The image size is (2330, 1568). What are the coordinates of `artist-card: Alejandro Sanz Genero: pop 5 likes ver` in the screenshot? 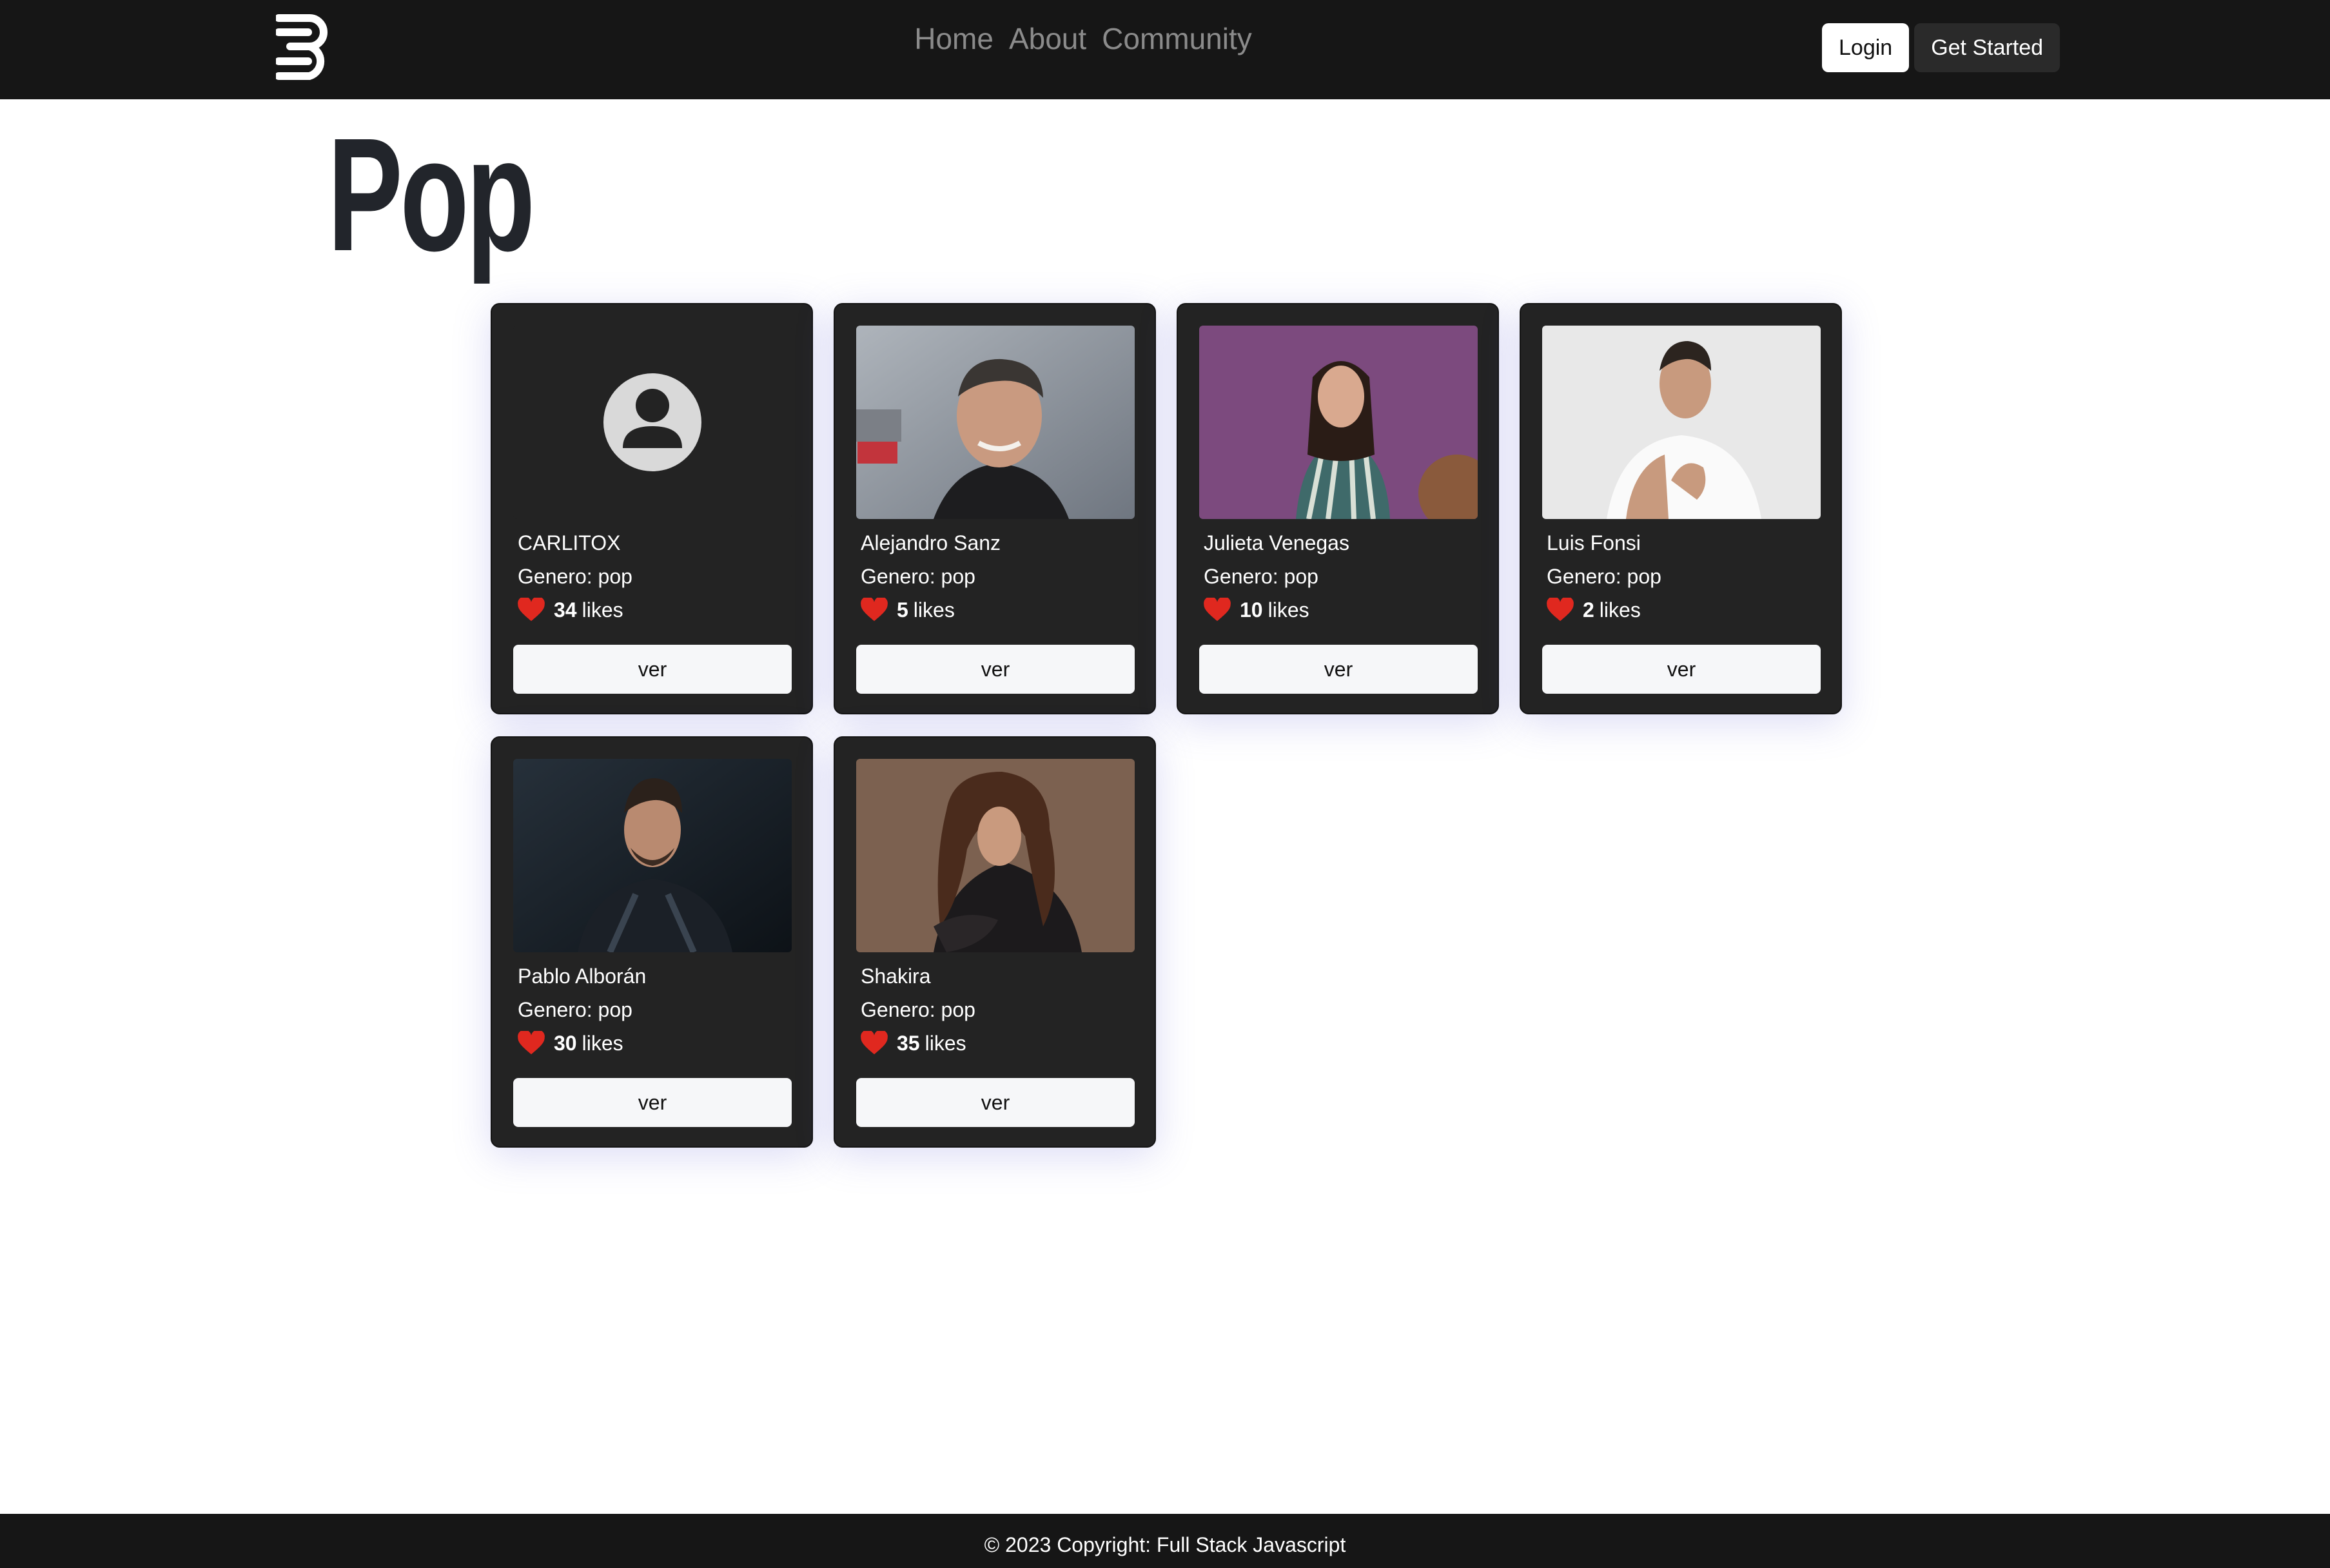 It's located at (995, 508).